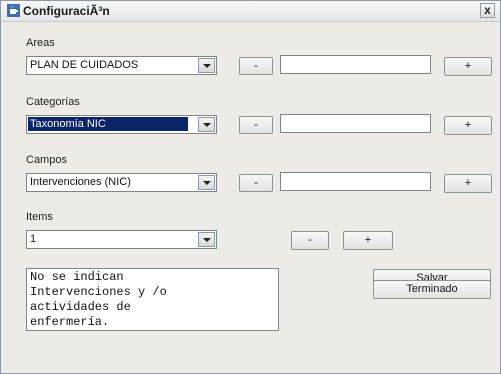  Describe the element at coordinates (46, 160) in the screenshot. I see `campos-label: Campos` at that location.